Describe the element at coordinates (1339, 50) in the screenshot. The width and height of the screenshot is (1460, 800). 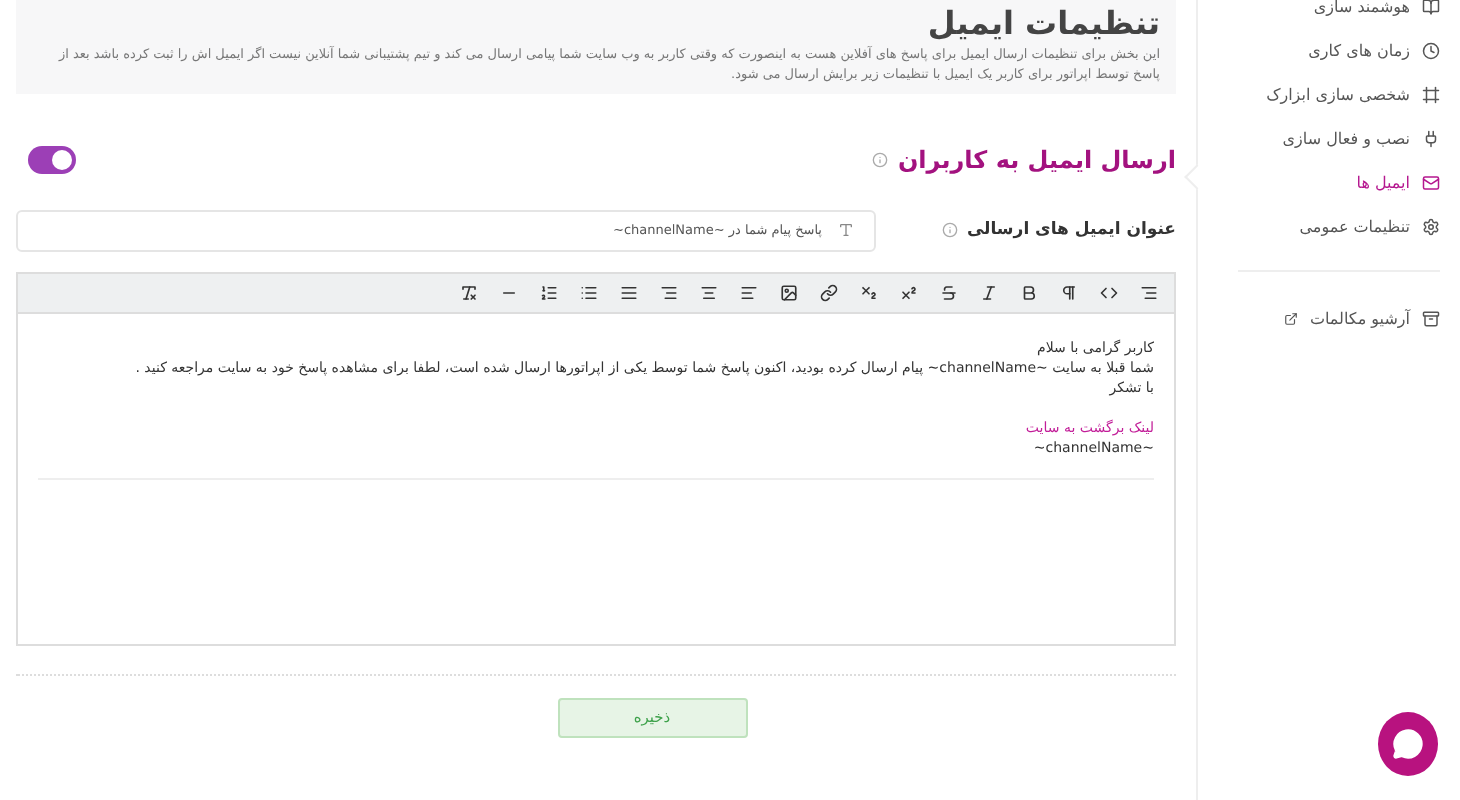
I see `sidebar-item: زمان های کاری` at that location.